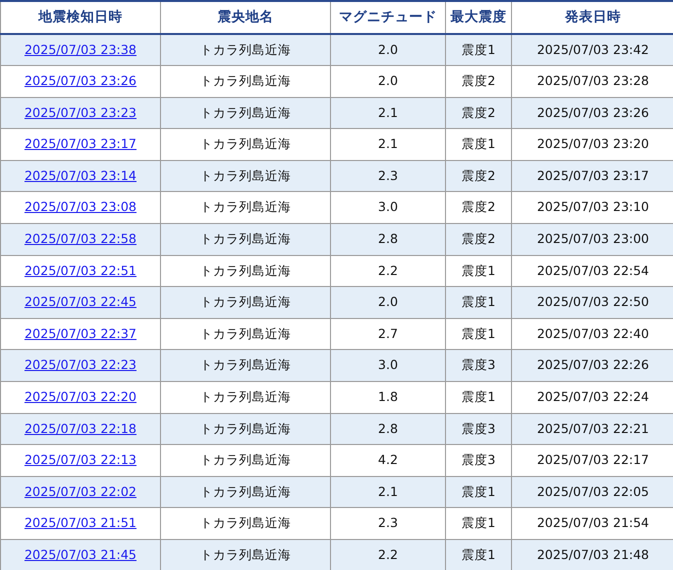  What do you see at coordinates (592, 176) in the screenshot?
I see `issued-time-cell: 2025/07/03 23:17` at bounding box center [592, 176].